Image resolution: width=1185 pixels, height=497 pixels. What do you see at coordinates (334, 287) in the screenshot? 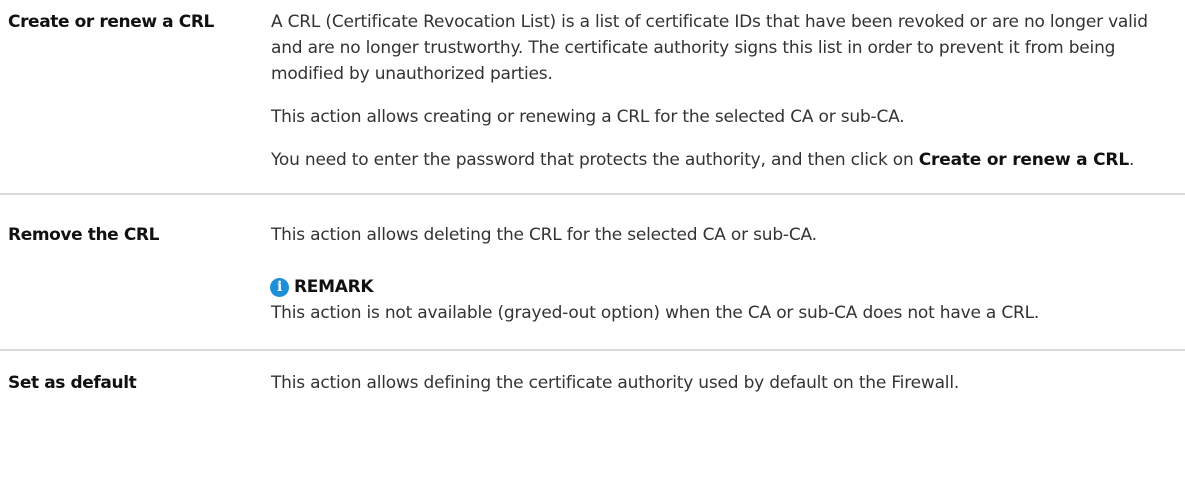
I see `remark-title: REMARK` at bounding box center [334, 287].